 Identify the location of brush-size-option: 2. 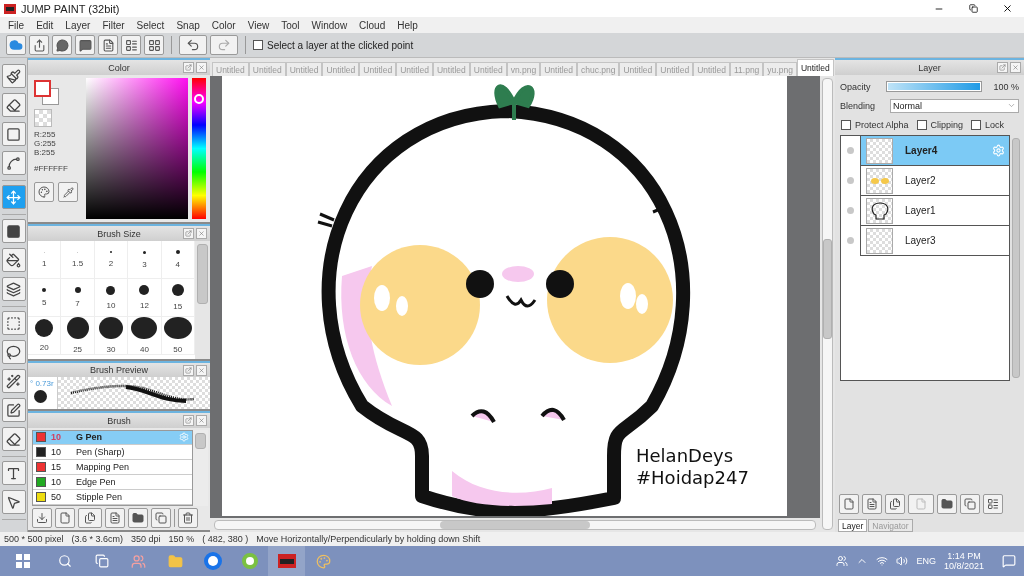
(111, 260).